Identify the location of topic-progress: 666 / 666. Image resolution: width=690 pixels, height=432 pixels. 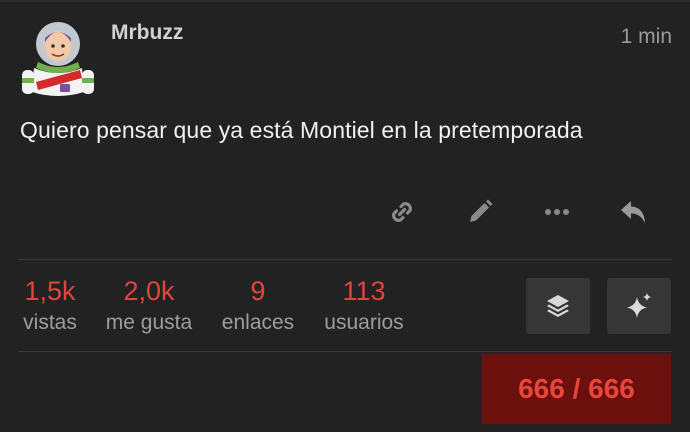
(576, 389).